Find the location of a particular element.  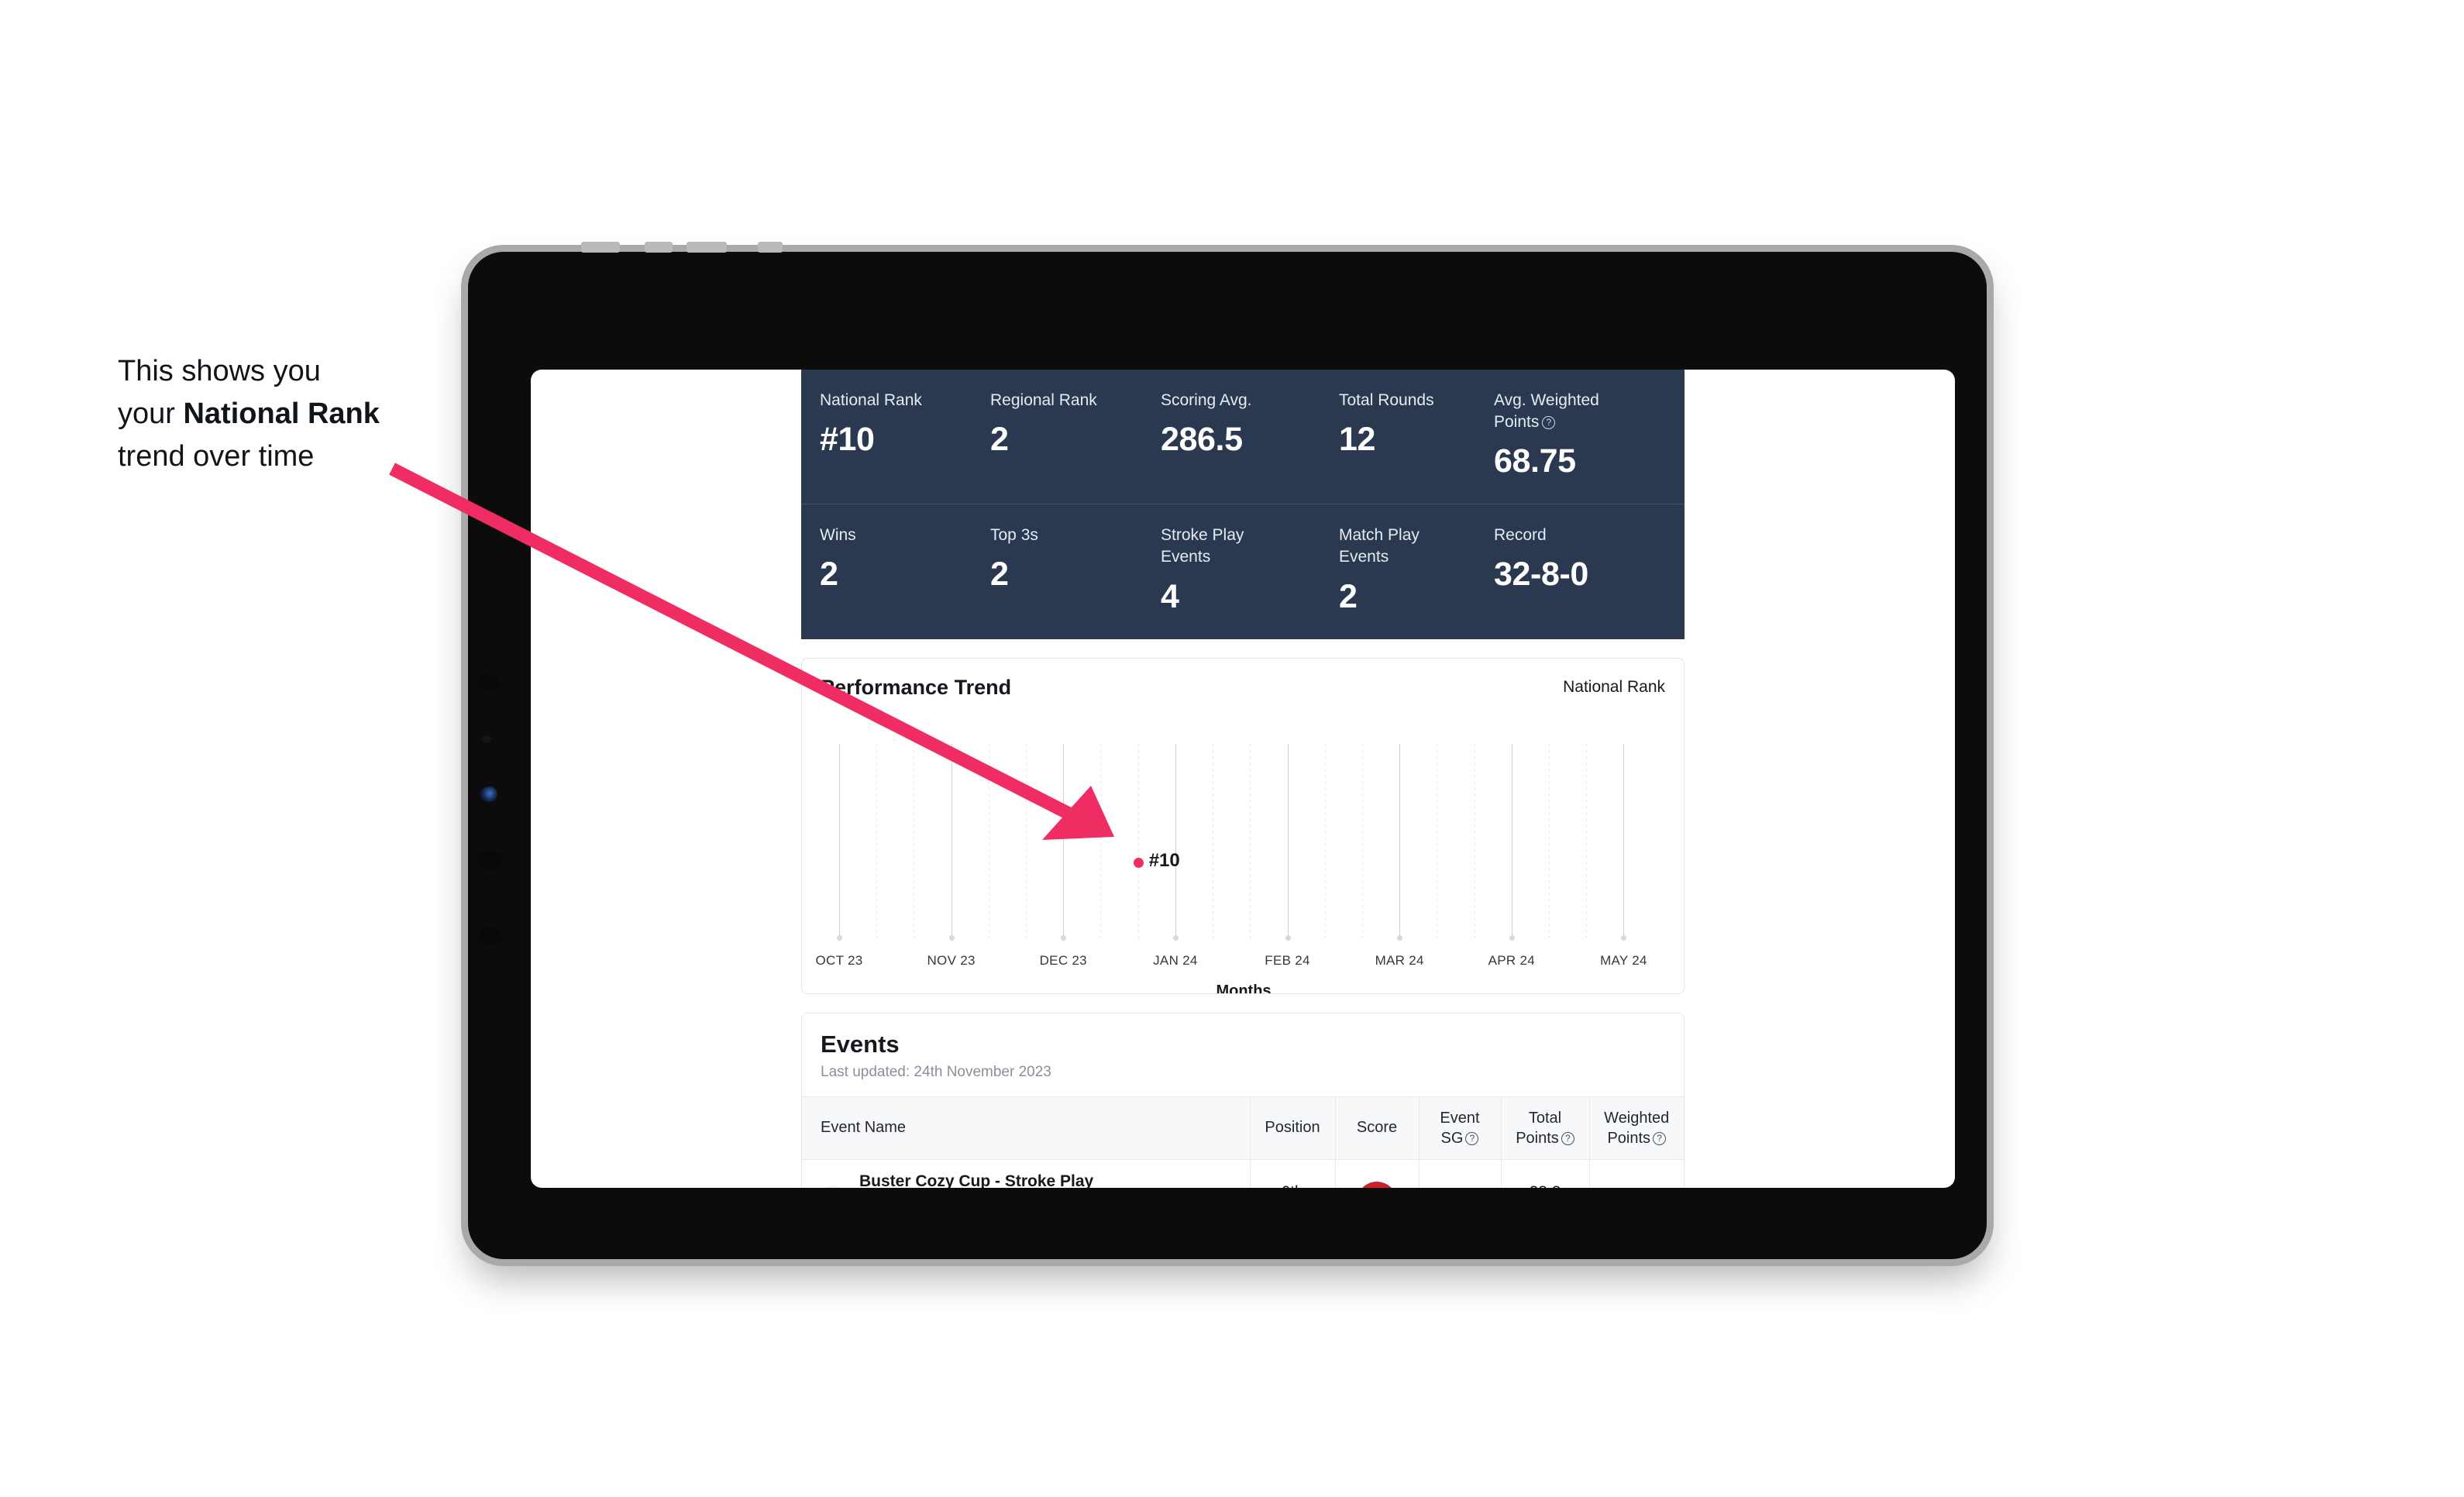

wolf-head-icon is located at coordinates (832, 1186).